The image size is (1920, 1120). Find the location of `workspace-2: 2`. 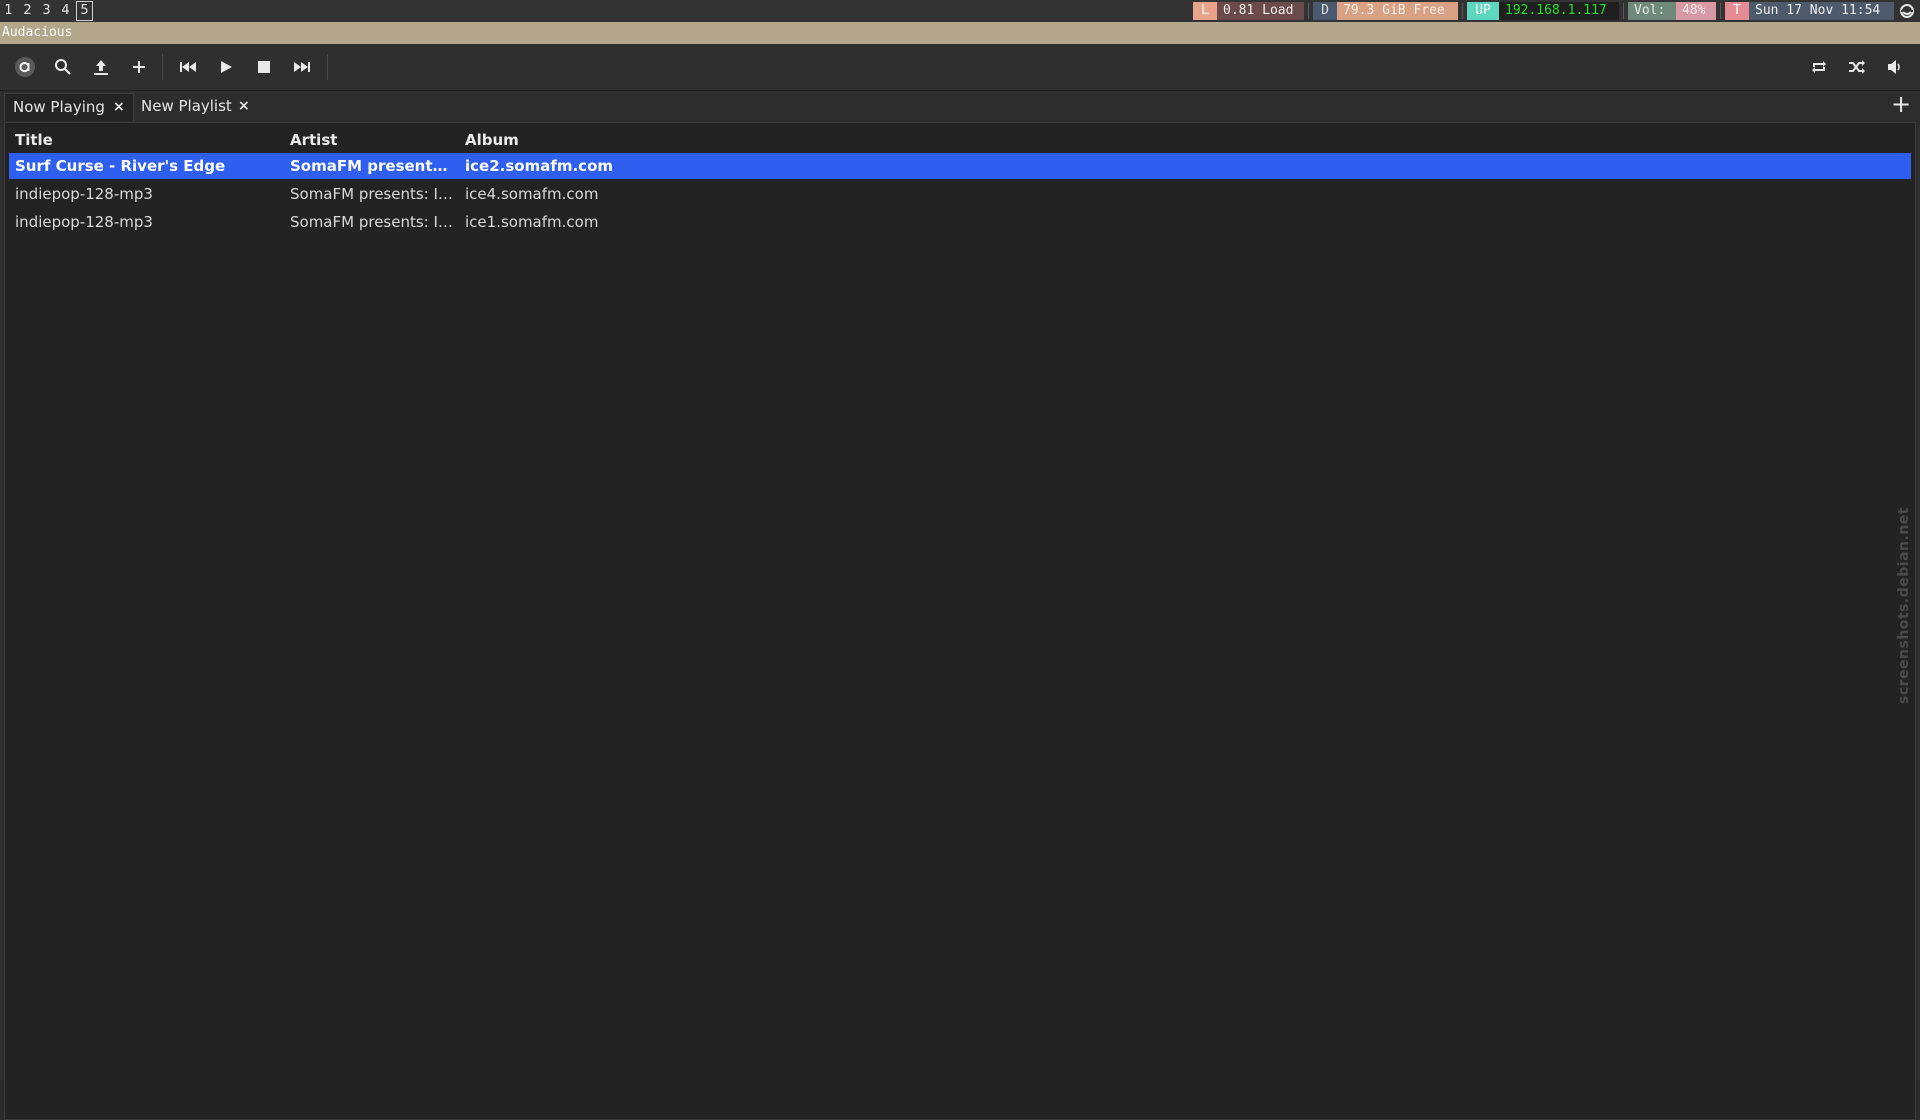

workspace-2: 2 is located at coordinates (27, 11).